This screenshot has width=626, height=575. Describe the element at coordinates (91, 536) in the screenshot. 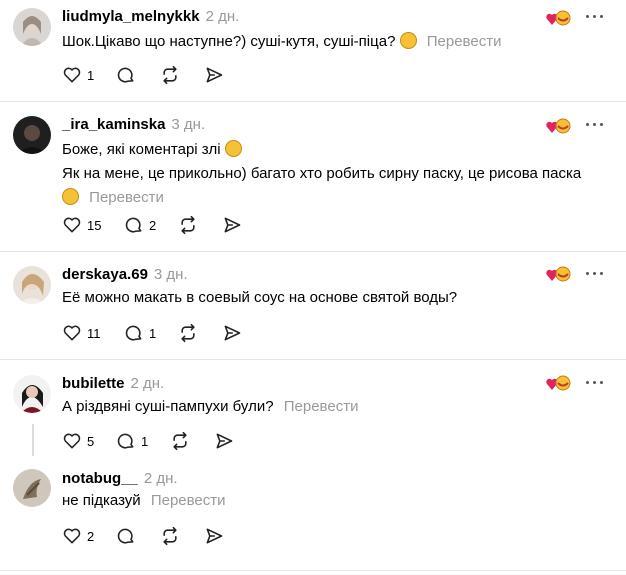

I see `like-count: 2` at that location.